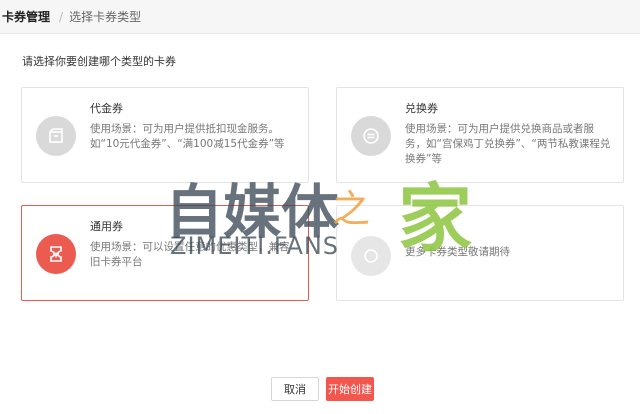  Describe the element at coordinates (371, 136) in the screenshot. I see `exchange-icon` at that location.